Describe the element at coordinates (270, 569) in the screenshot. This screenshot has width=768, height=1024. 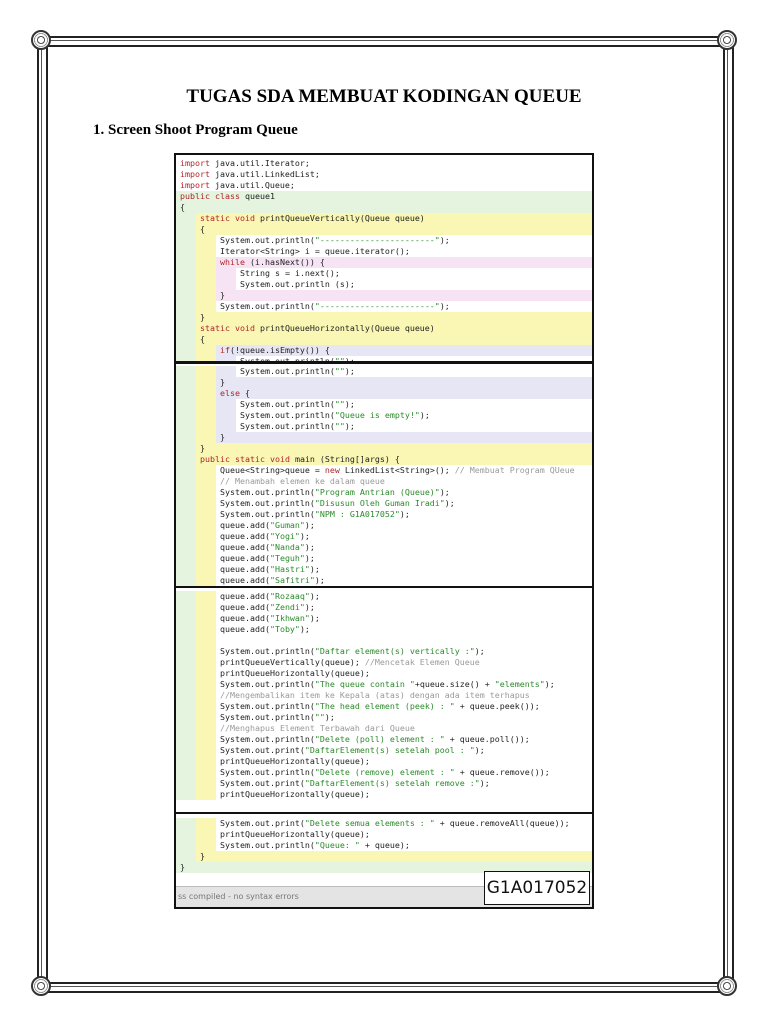
I see `code-text: queue.add("Hastri");` at that location.